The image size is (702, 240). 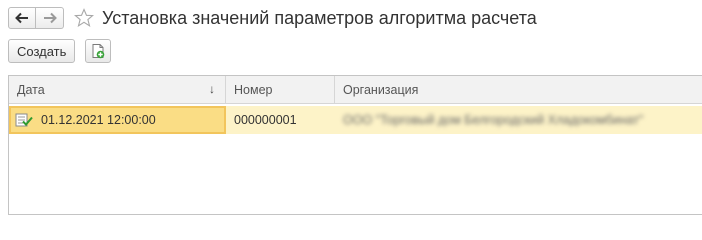 I want to click on copy-button, so click(x=98, y=51).